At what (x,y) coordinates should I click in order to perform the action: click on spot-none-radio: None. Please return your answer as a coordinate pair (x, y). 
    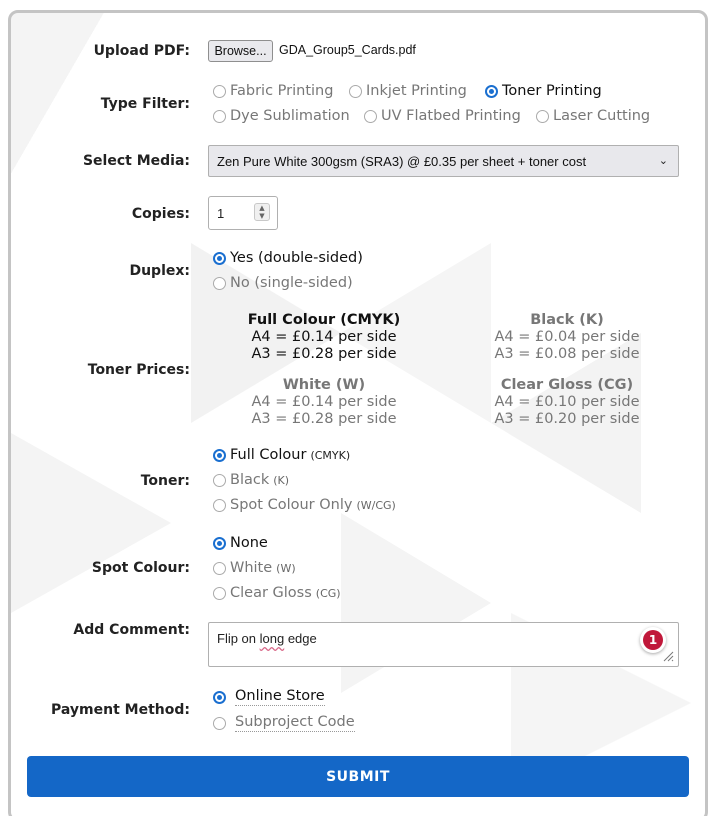
    Looking at the image, I should click on (240, 543).